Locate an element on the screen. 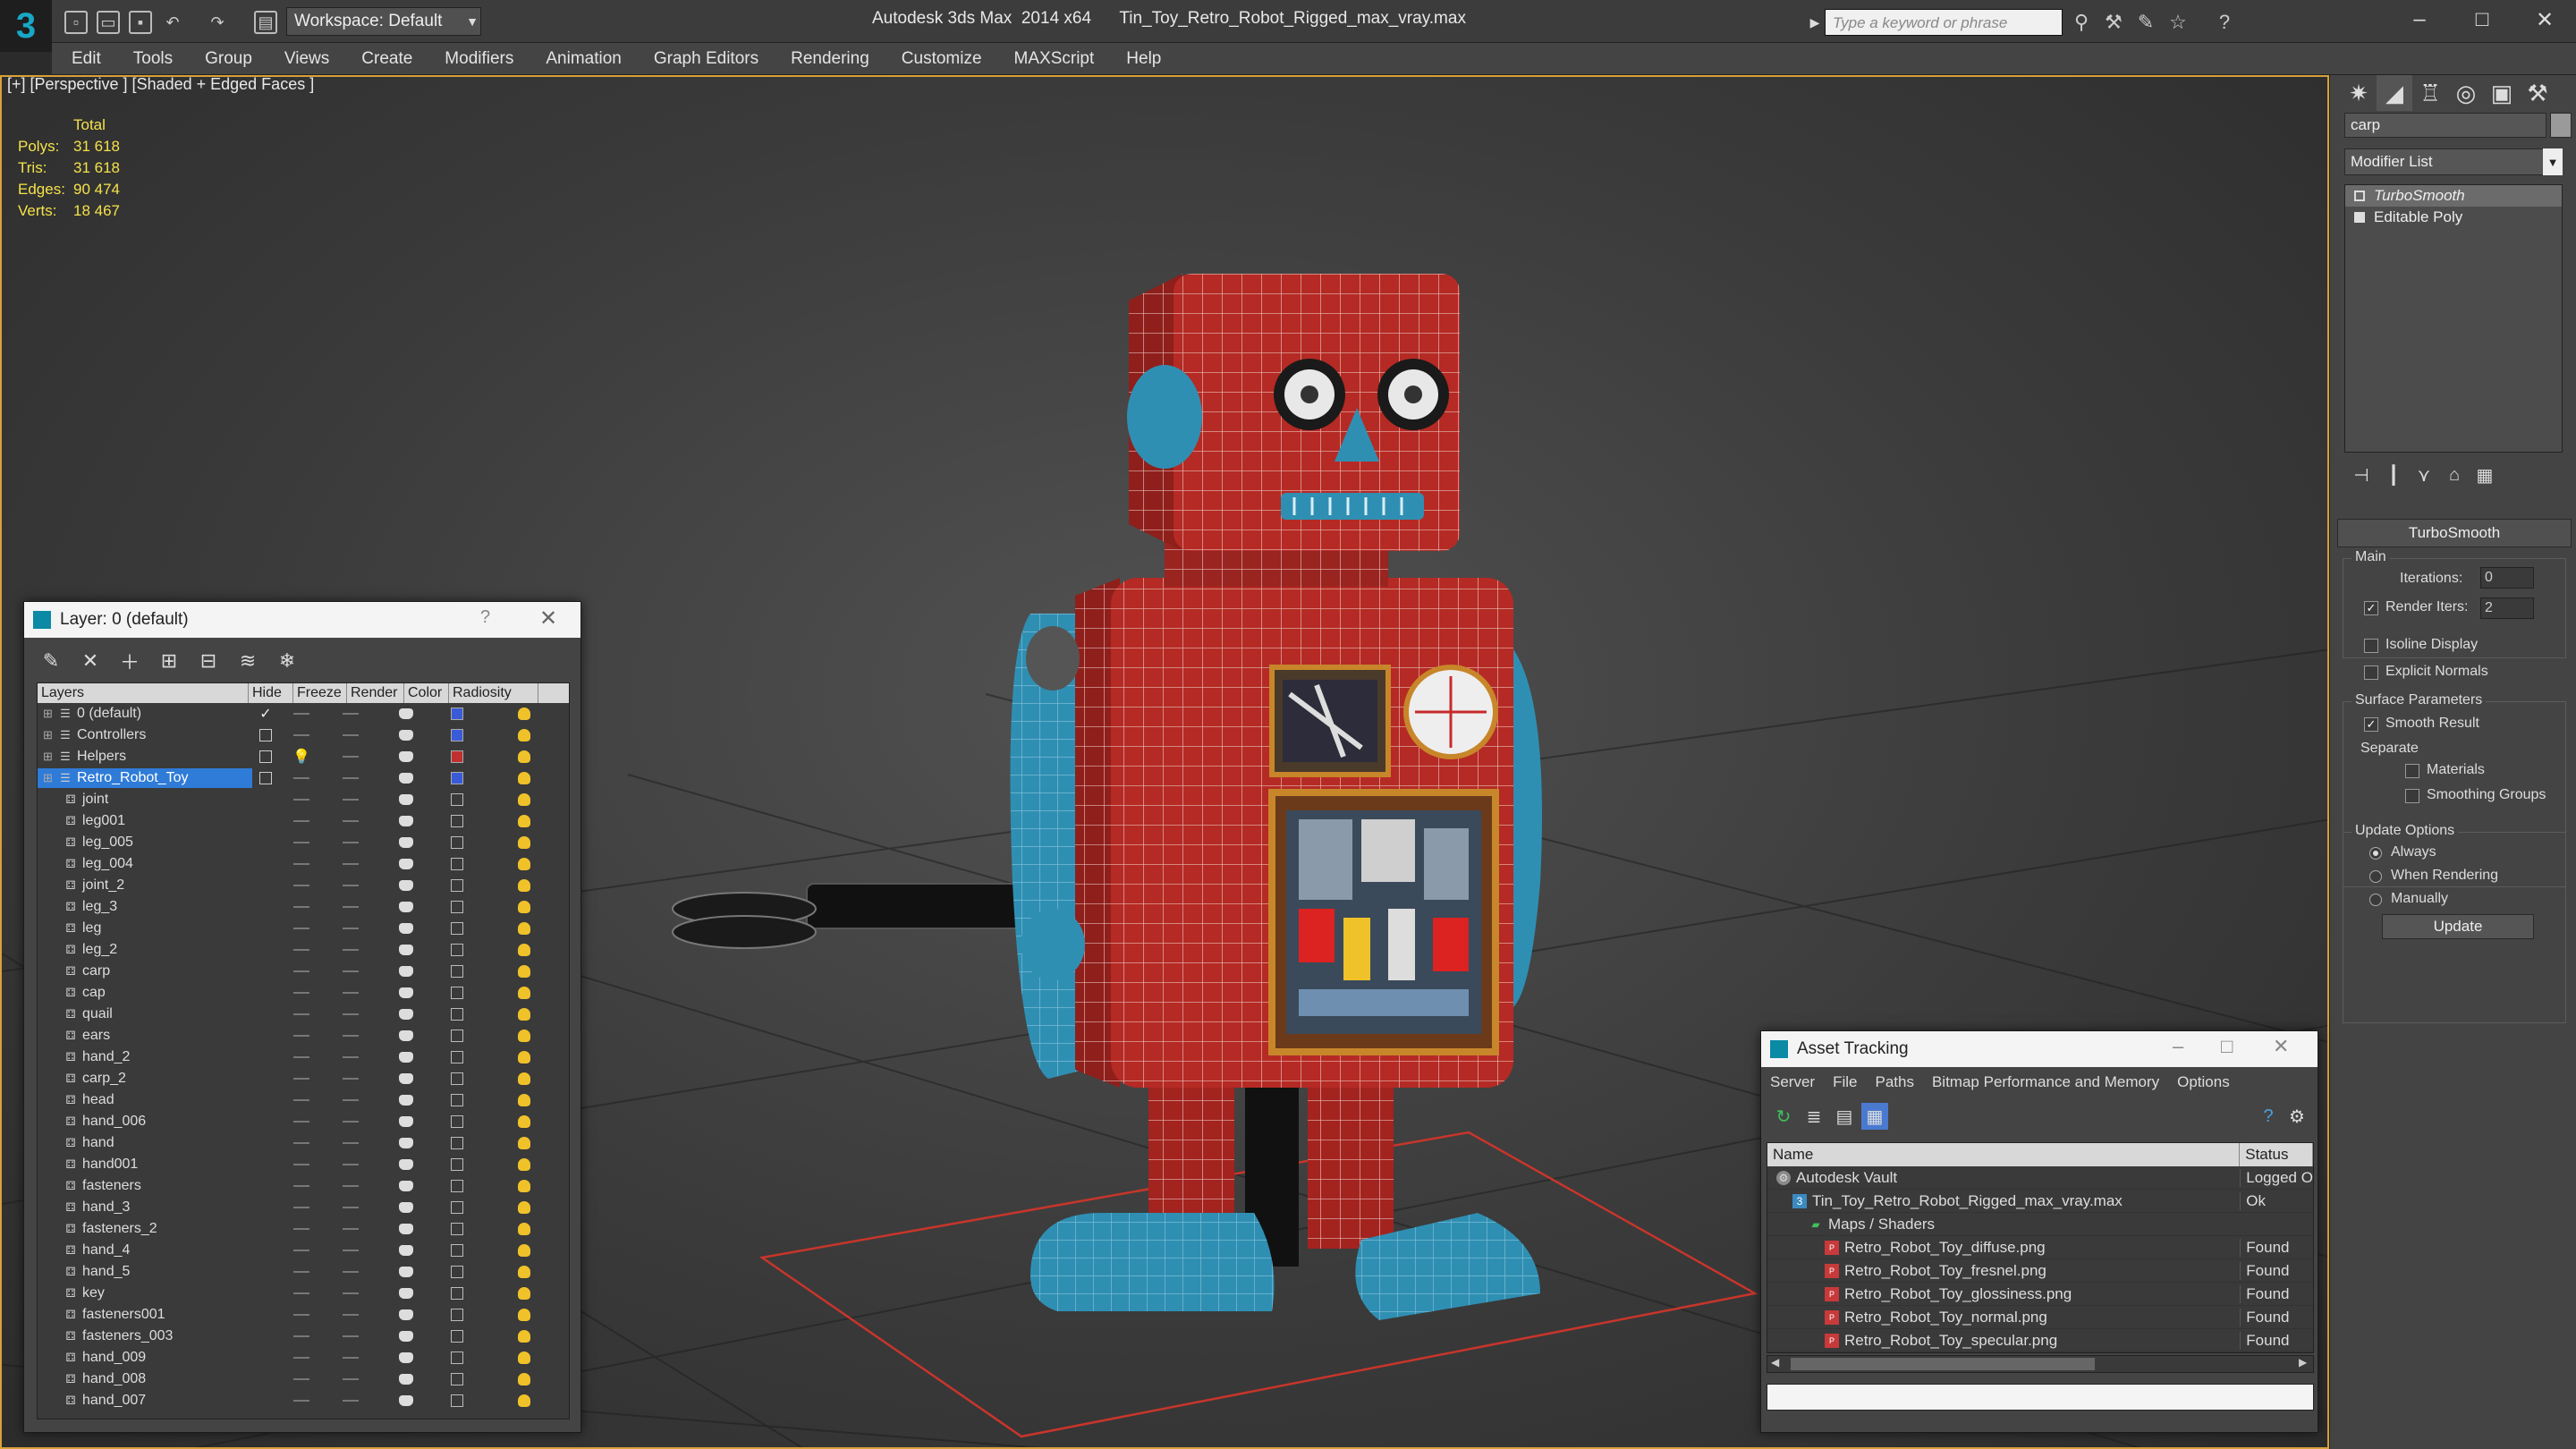  smooth-result-checkbox: ✓ is located at coordinates (2371, 724).